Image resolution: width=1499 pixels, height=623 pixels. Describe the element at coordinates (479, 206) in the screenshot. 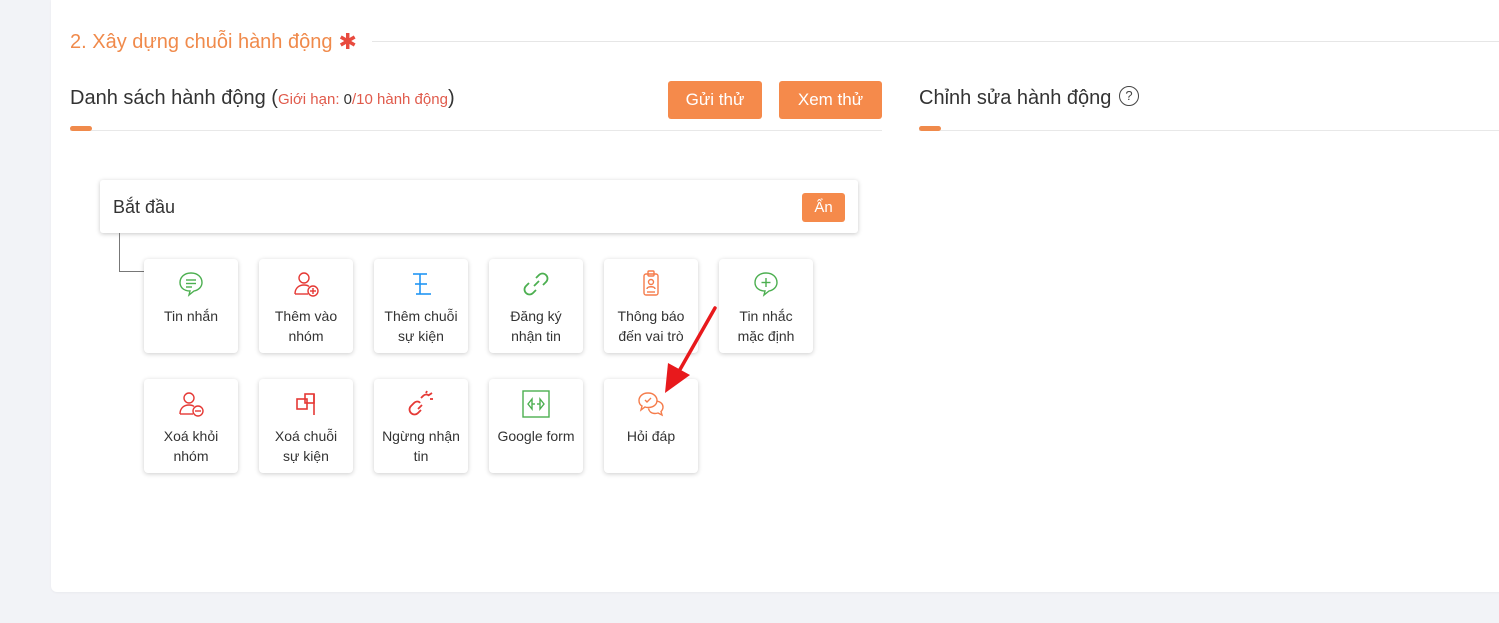

I see `start-node: Bắt đầu Ẩn` at that location.